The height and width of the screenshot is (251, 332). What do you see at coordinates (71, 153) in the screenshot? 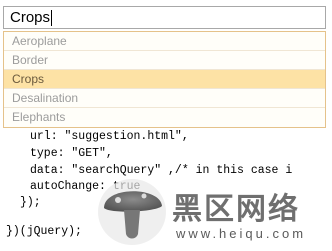
I see `code-line: type: "GET",` at bounding box center [71, 153].